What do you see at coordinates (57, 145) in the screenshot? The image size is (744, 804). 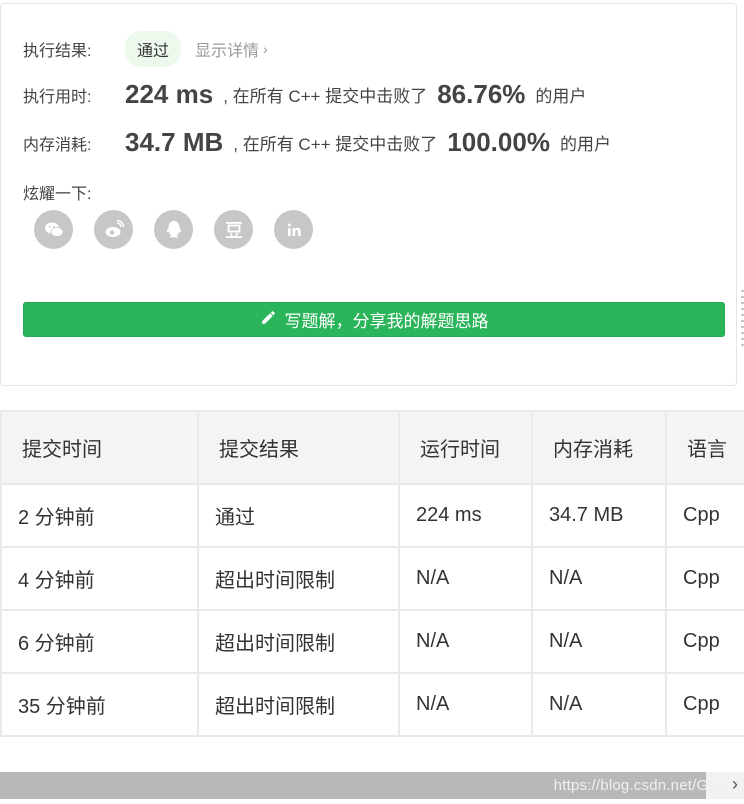 I see `memory-label: 内存消耗:` at bounding box center [57, 145].